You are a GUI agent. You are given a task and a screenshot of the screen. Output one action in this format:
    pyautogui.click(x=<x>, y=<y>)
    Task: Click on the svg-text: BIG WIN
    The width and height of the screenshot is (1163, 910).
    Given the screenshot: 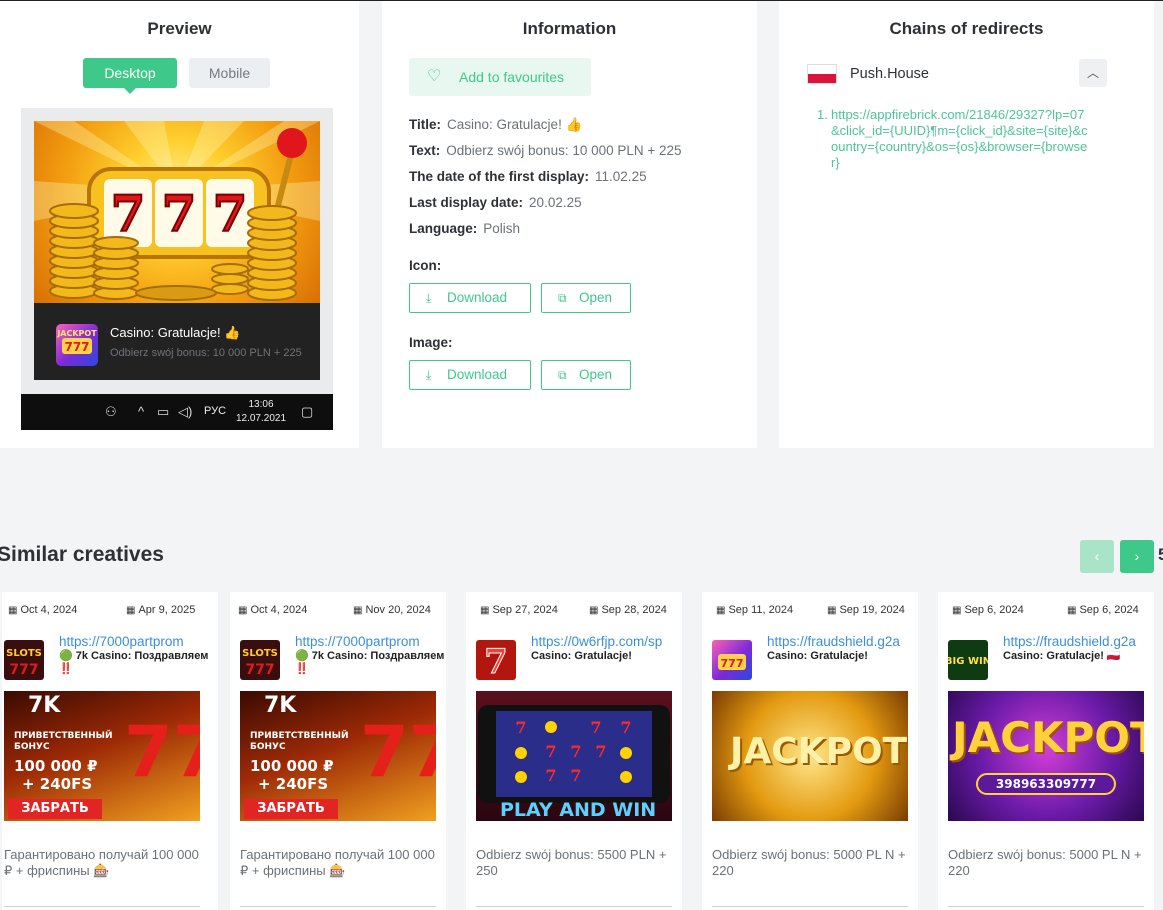 What is the action you would take?
    pyautogui.click(x=968, y=661)
    